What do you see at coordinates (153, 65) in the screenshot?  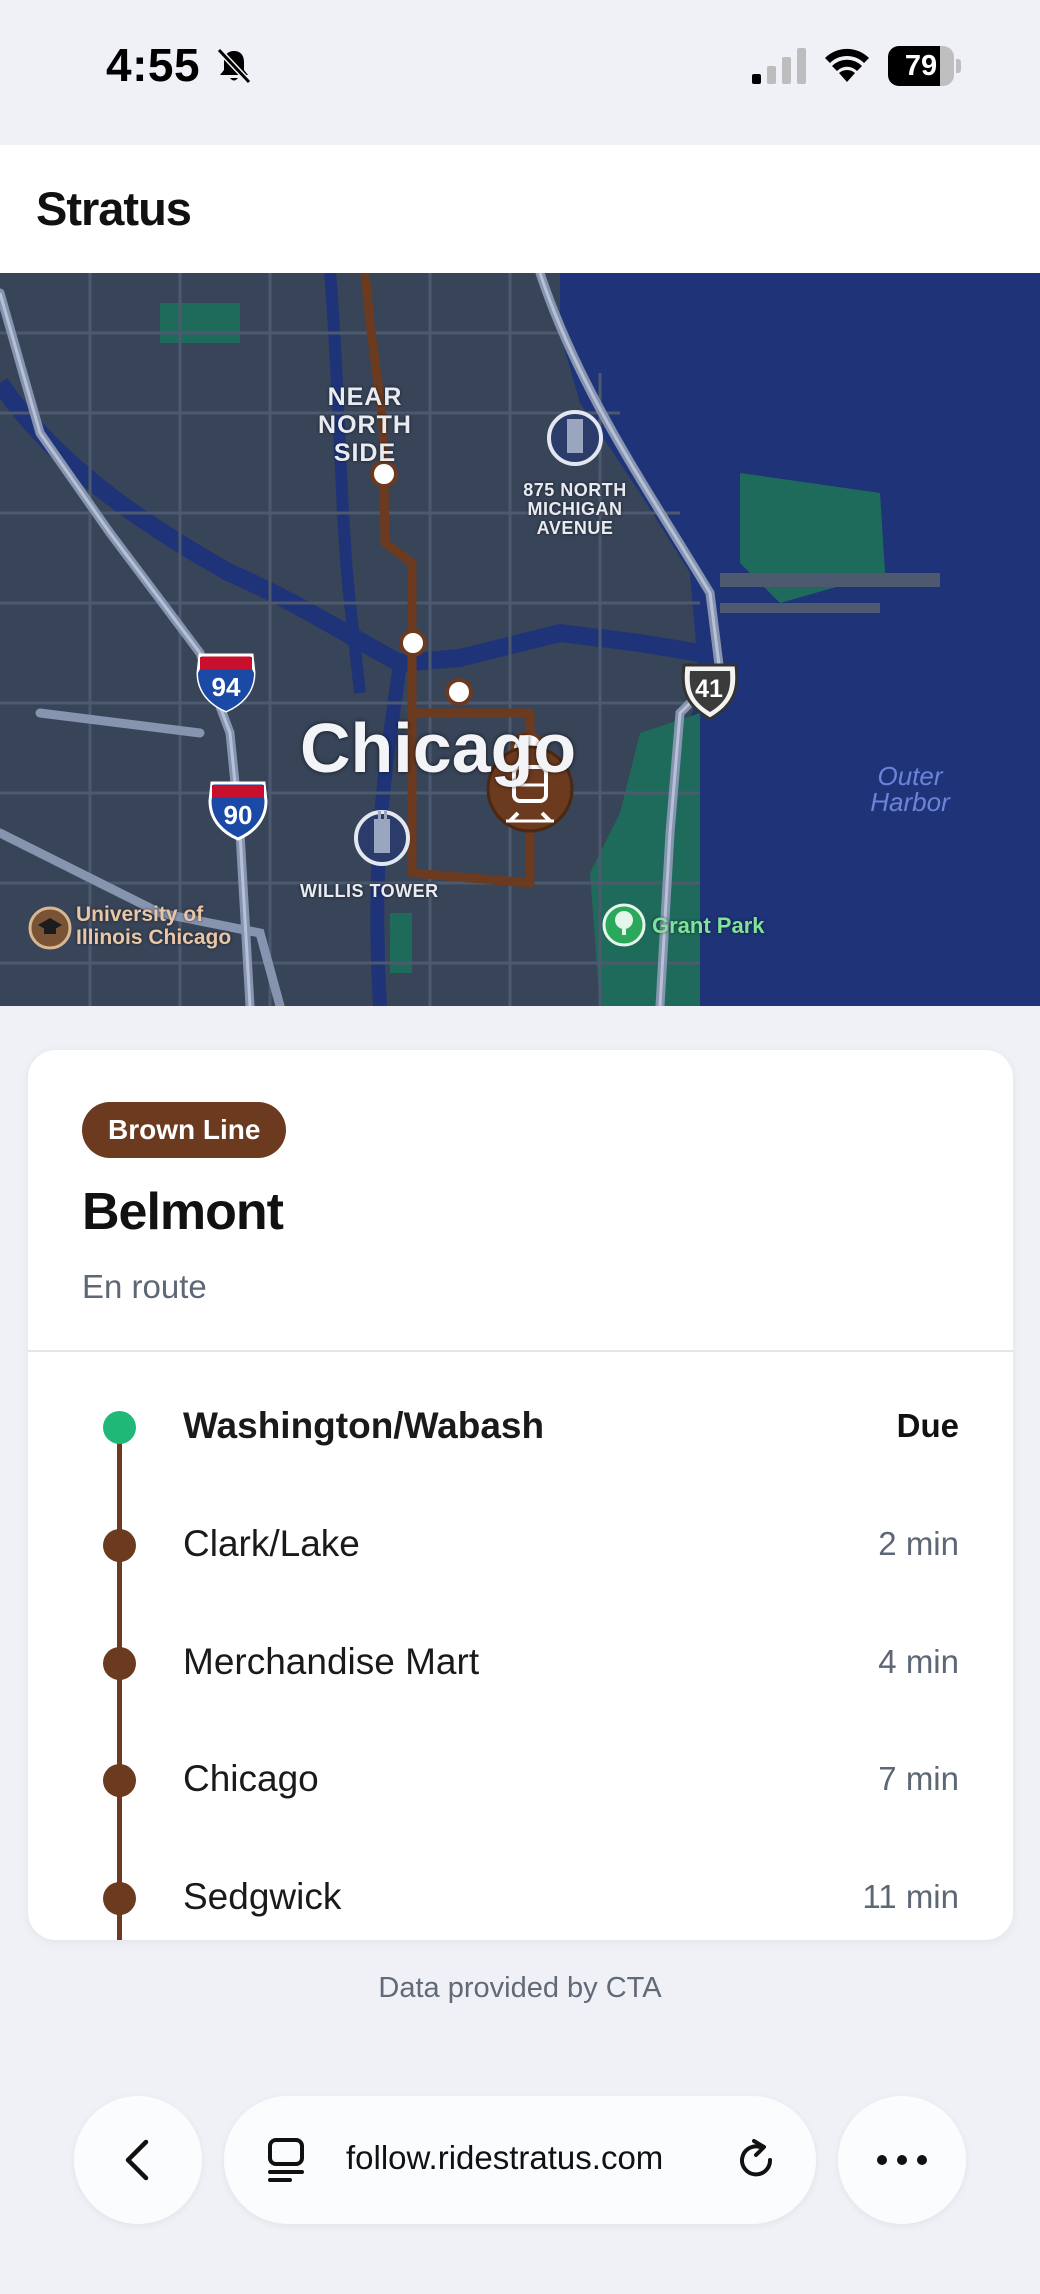 I see `status-time: 4:55` at bounding box center [153, 65].